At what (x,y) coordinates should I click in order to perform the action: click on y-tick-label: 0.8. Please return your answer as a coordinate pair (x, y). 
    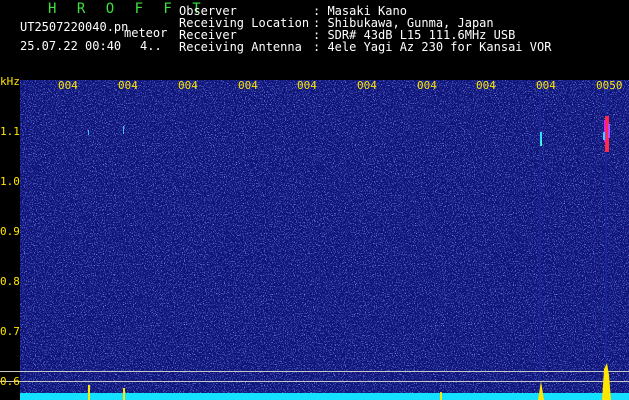
    Looking at the image, I should click on (10, 281).